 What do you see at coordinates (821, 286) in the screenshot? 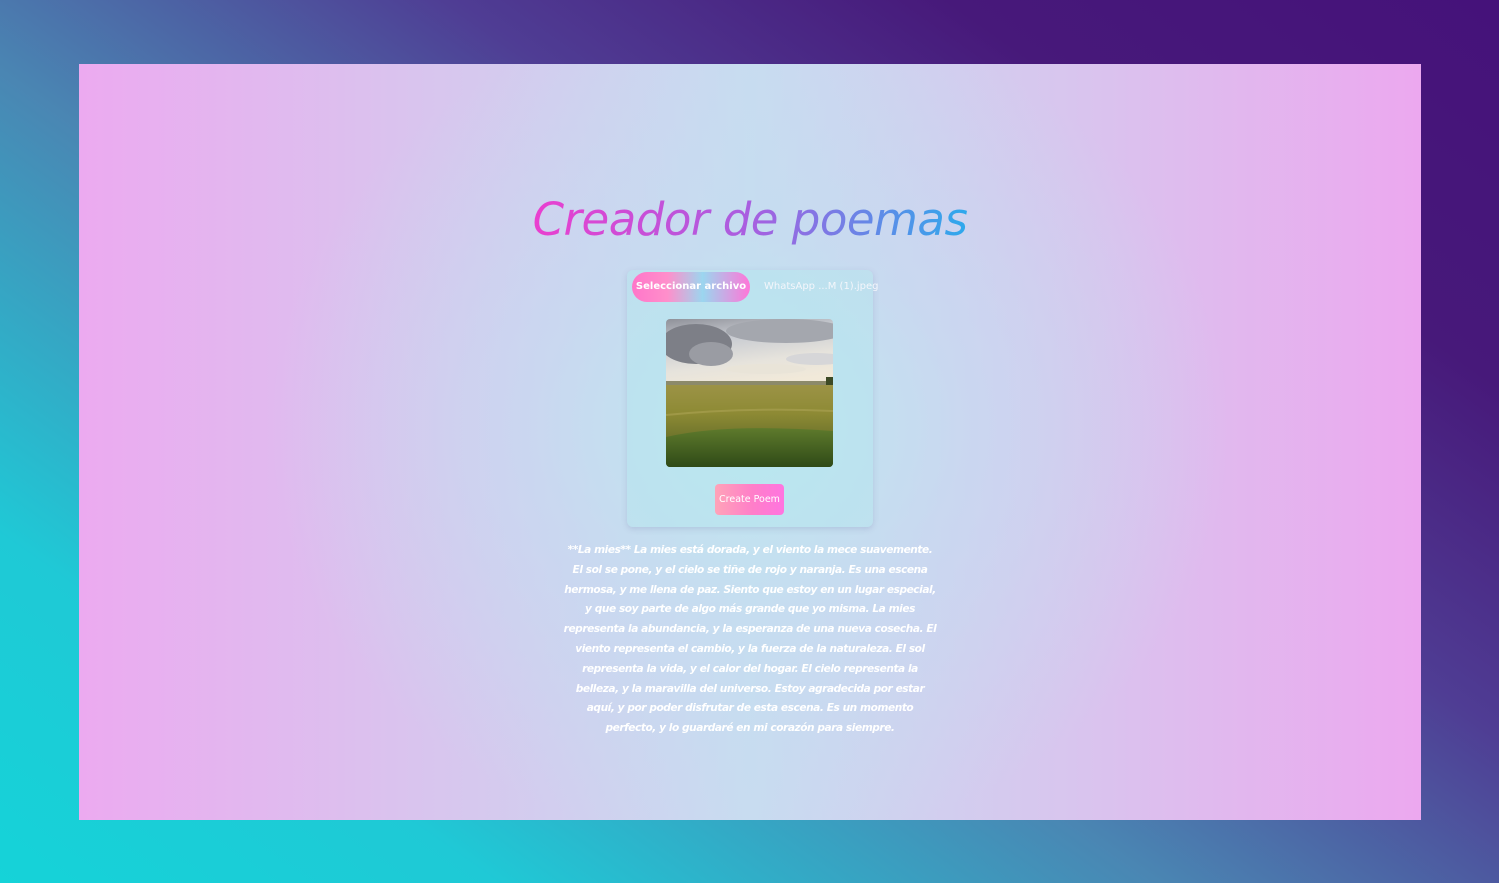
I see `selected-file-name: WhatsApp ...M (1).jpeg` at bounding box center [821, 286].